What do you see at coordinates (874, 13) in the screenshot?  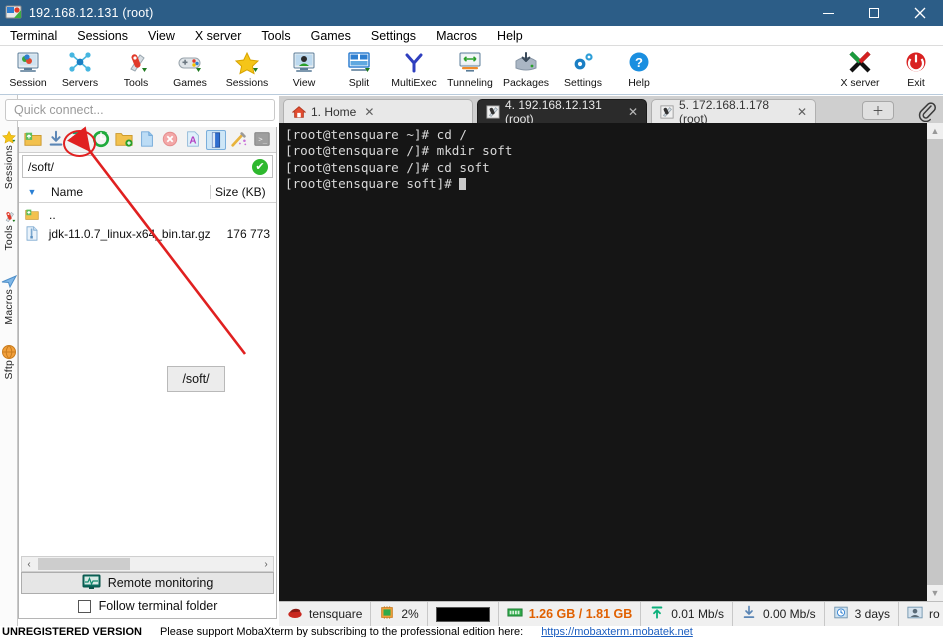 I see `maximize-button` at bounding box center [874, 13].